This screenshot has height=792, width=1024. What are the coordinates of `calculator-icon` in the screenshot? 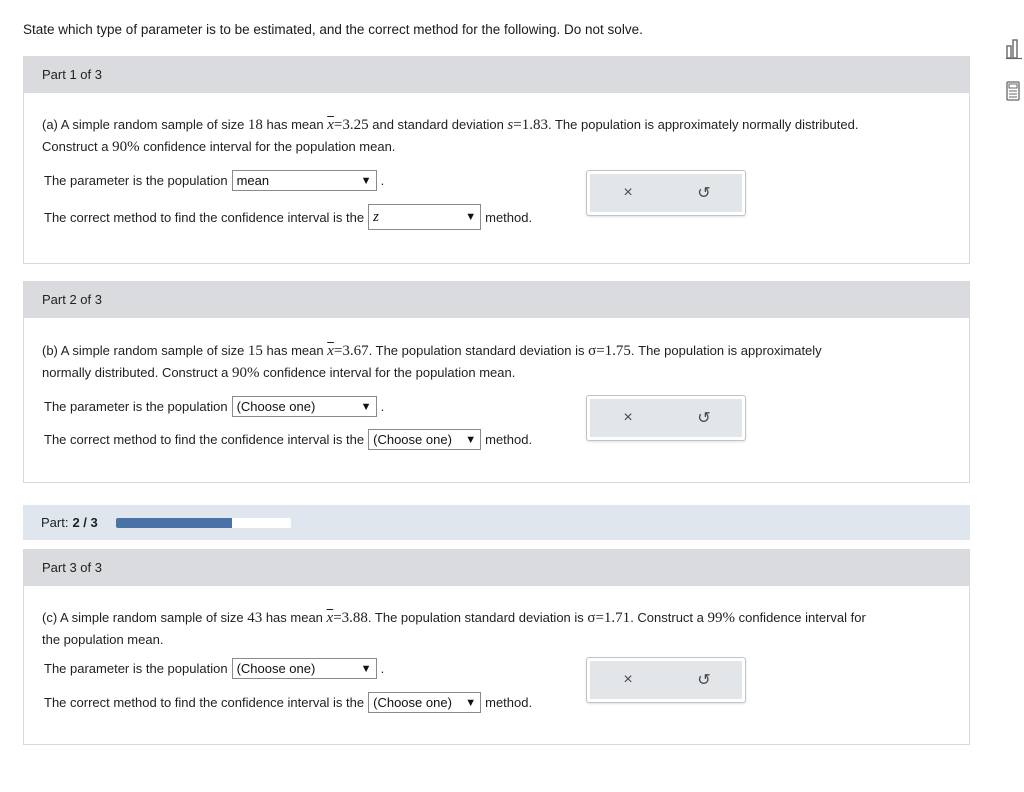 It's located at (1013, 91).